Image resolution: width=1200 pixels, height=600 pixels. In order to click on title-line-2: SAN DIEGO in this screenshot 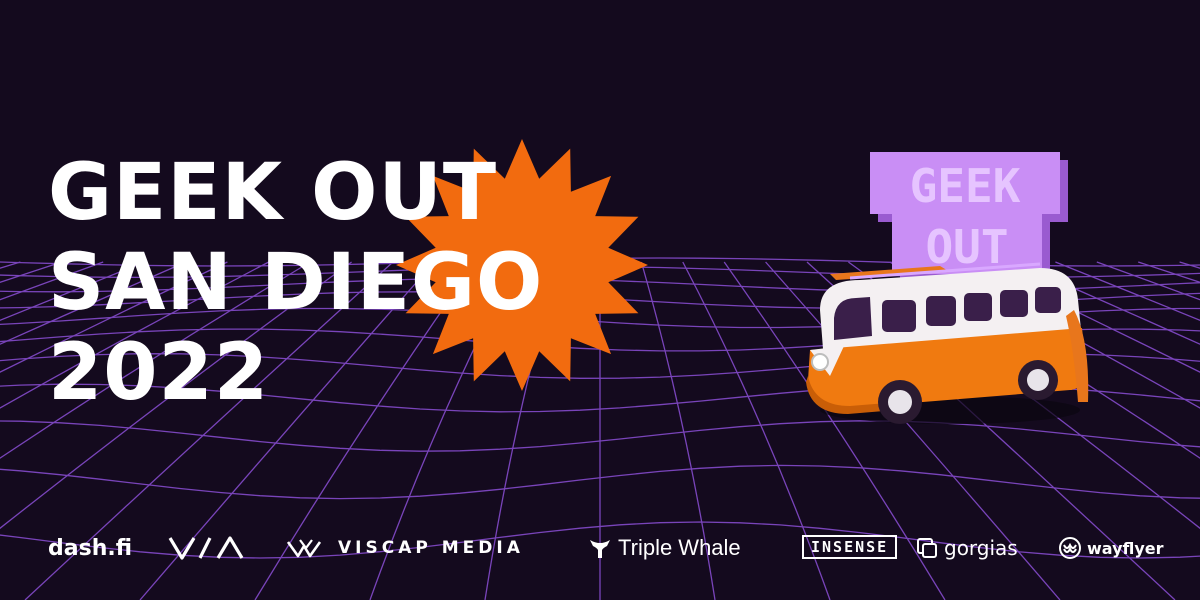, I will do `click(296, 283)`.